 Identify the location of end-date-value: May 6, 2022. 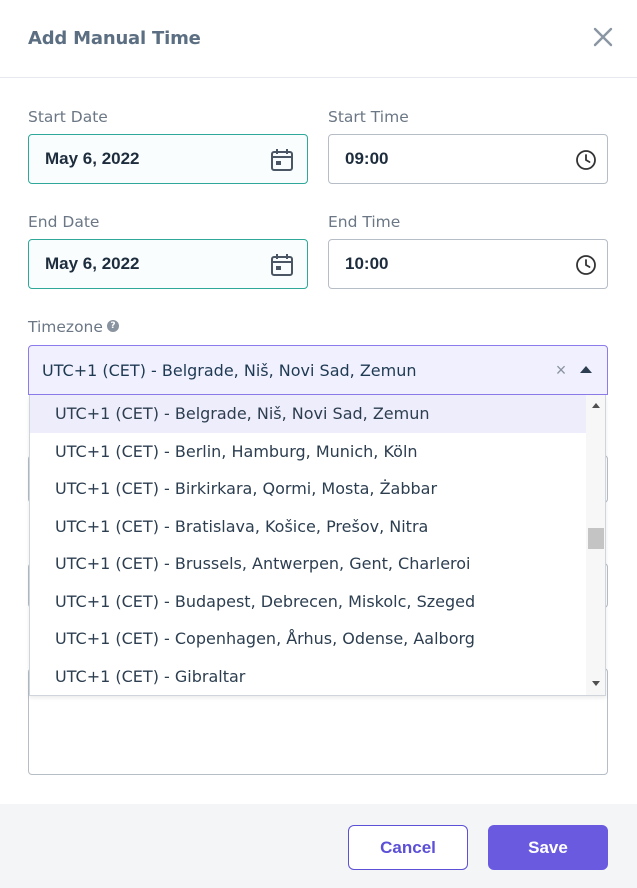
(92, 263).